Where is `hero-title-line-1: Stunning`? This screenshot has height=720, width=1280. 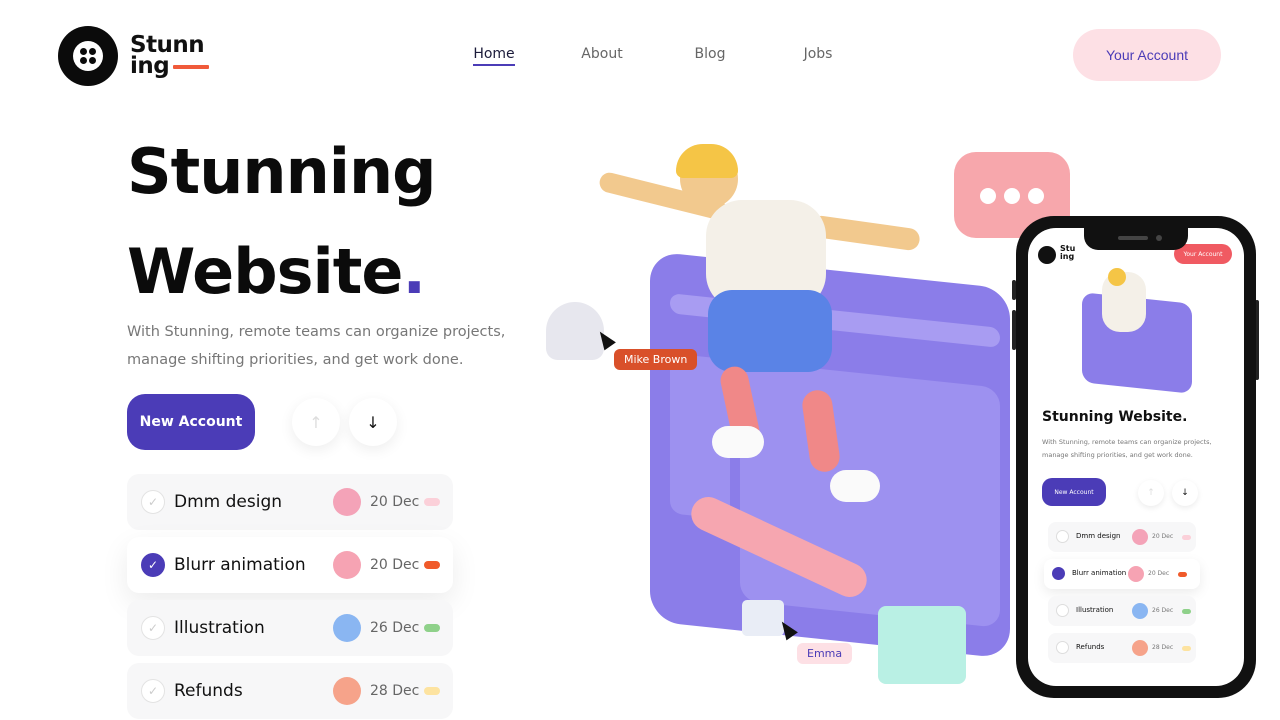 hero-title-line-1: Stunning is located at coordinates (281, 171).